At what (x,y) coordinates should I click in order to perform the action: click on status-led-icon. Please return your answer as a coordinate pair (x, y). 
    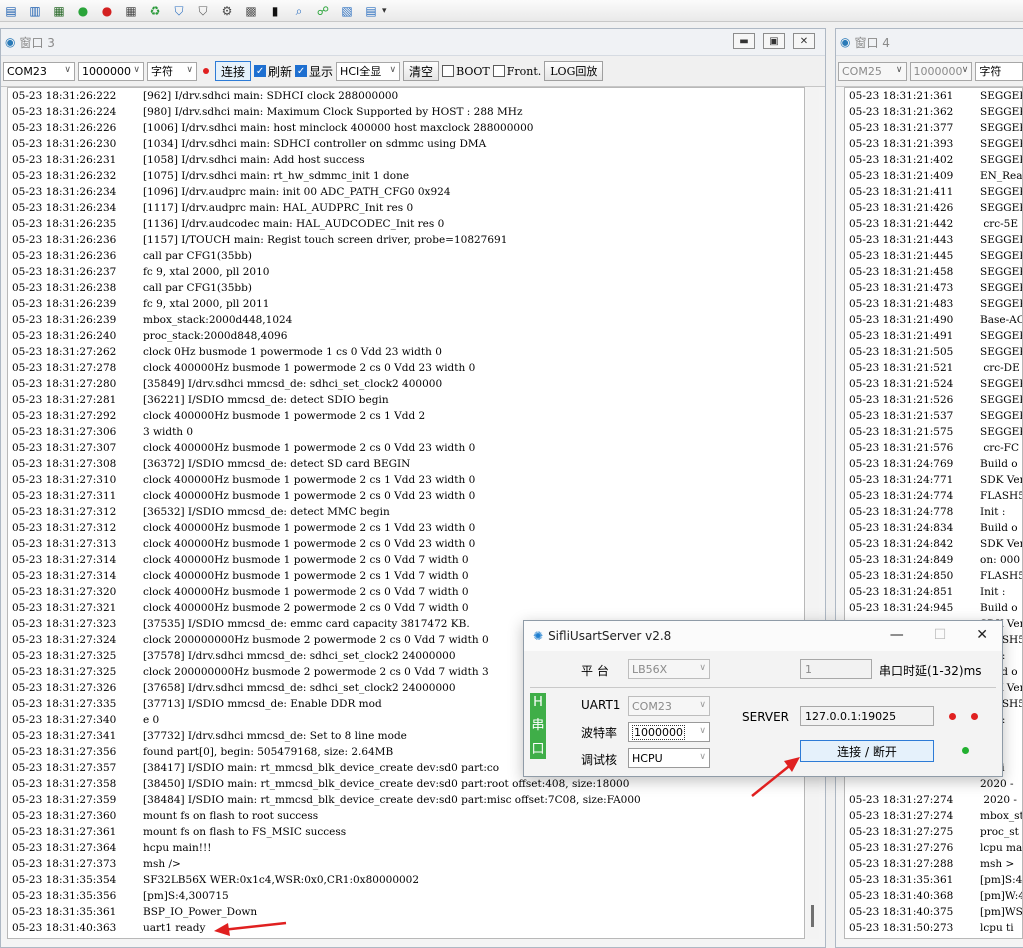
    Looking at the image, I should click on (965, 750).